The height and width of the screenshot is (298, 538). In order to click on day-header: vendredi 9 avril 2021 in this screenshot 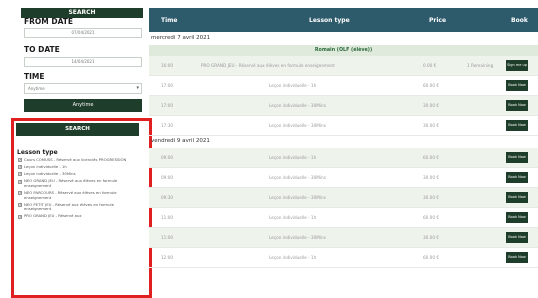, I will do `click(180, 141)`.